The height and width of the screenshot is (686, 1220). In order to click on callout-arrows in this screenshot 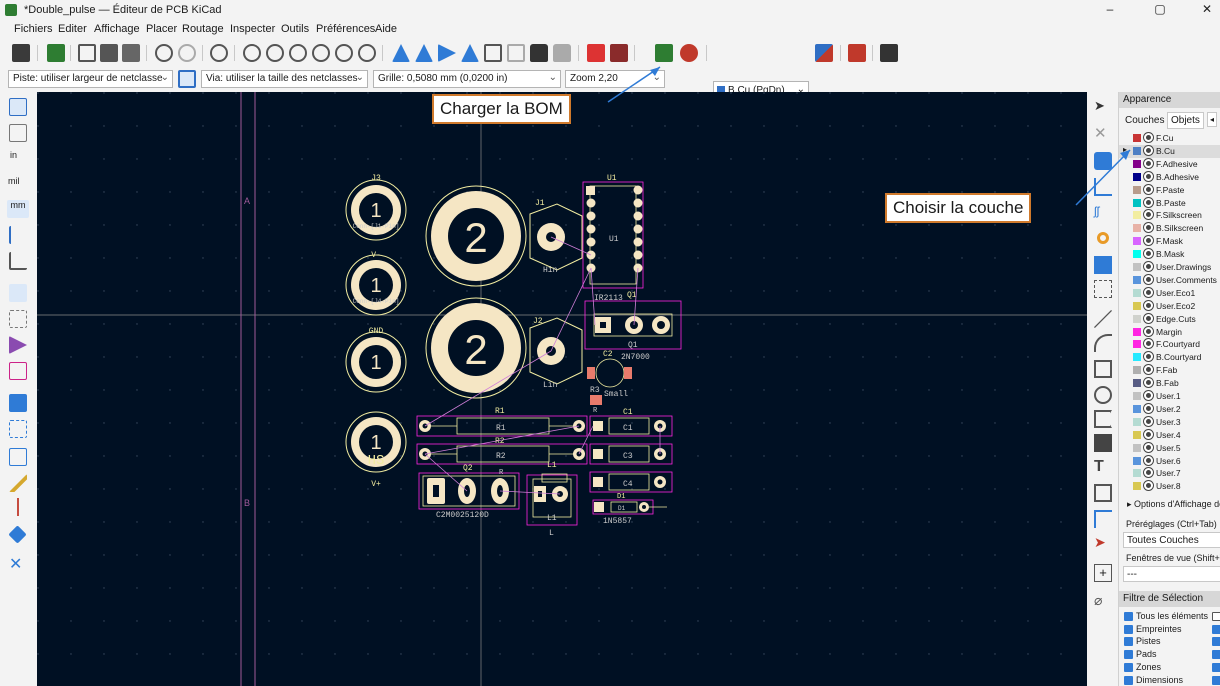, I will do `click(869, 136)`.